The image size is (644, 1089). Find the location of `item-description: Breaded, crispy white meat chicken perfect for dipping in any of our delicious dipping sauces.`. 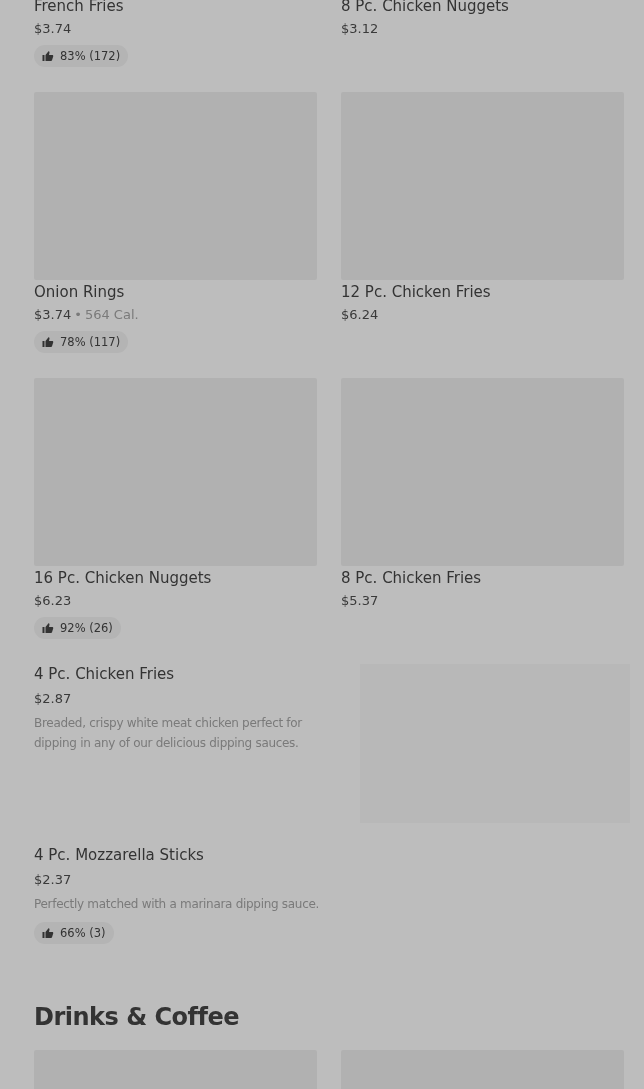

item-description: Breaded, crispy white meat chicken perfect for dipping in any of our delicious dipping sauces. is located at coordinates (169, 733).